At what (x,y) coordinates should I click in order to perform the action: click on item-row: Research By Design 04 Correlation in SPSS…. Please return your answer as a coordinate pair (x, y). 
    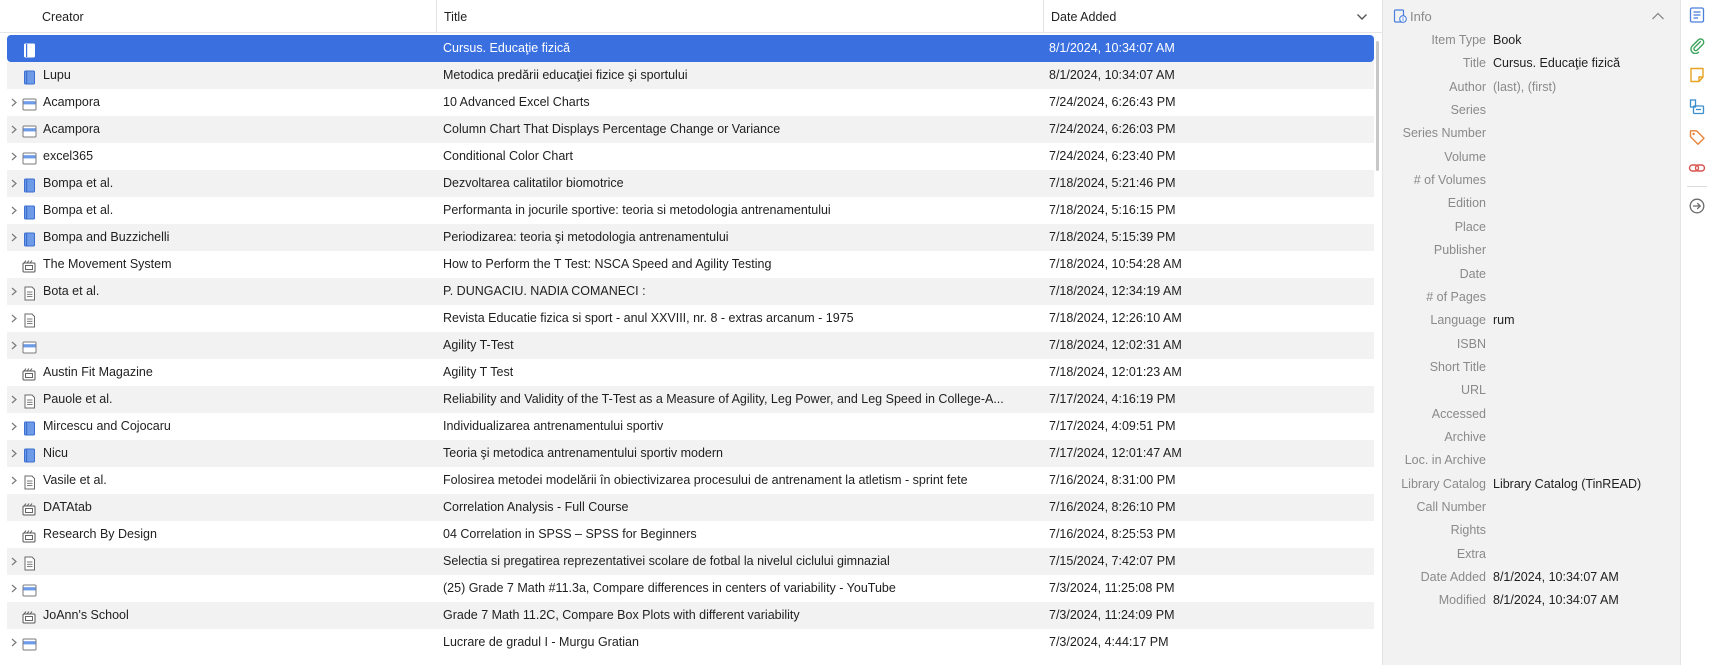
    Looking at the image, I should click on (690, 534).